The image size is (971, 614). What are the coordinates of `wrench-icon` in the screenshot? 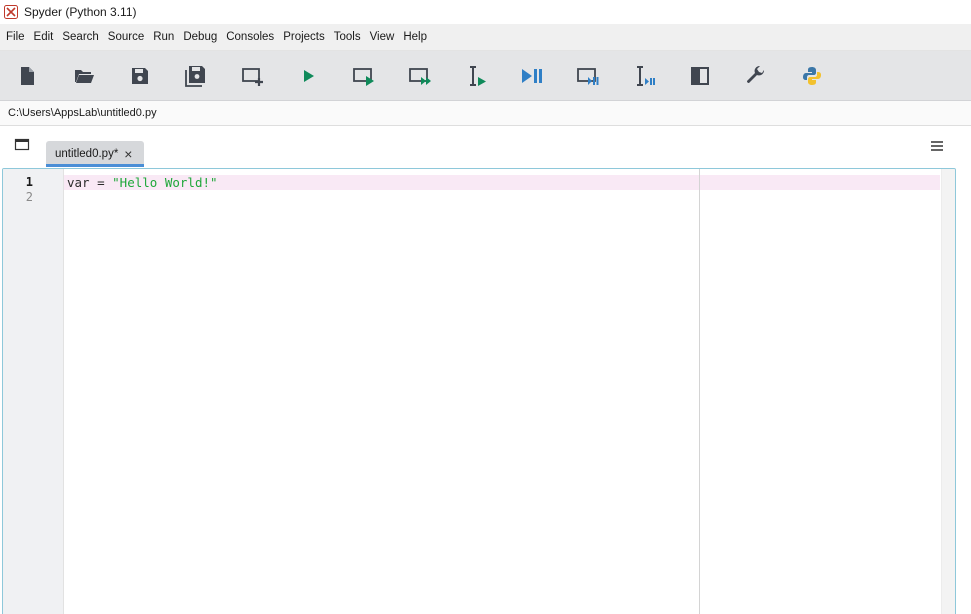 It's located at (755, 74).